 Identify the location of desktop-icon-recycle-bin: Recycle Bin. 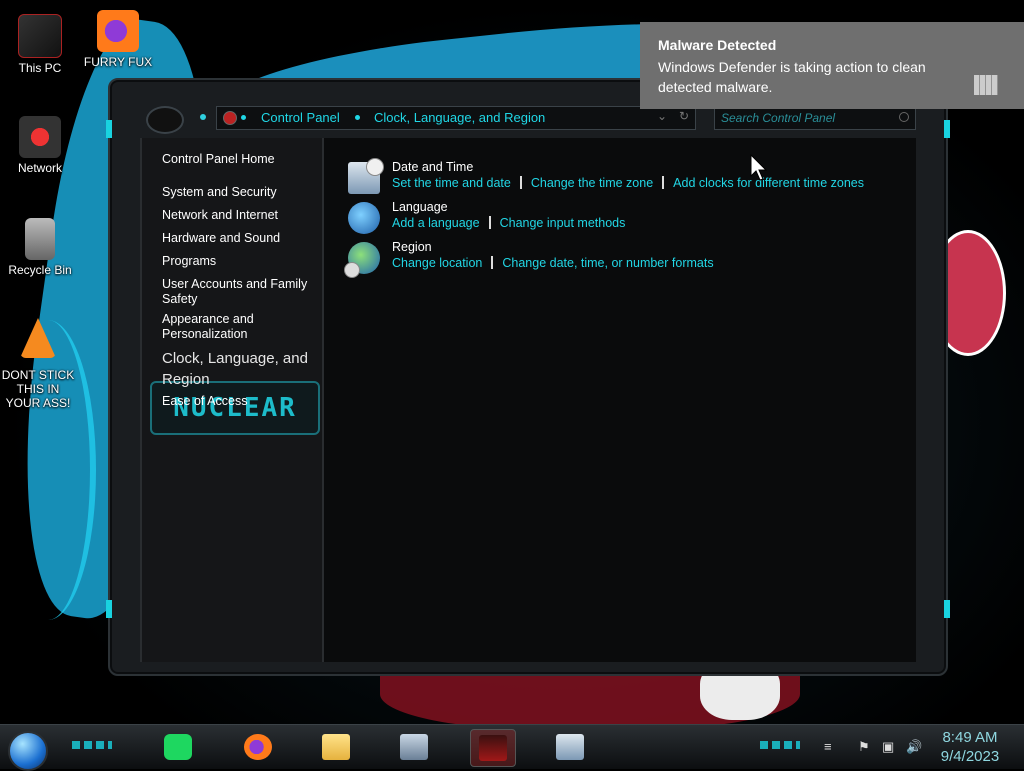
(40, 247).